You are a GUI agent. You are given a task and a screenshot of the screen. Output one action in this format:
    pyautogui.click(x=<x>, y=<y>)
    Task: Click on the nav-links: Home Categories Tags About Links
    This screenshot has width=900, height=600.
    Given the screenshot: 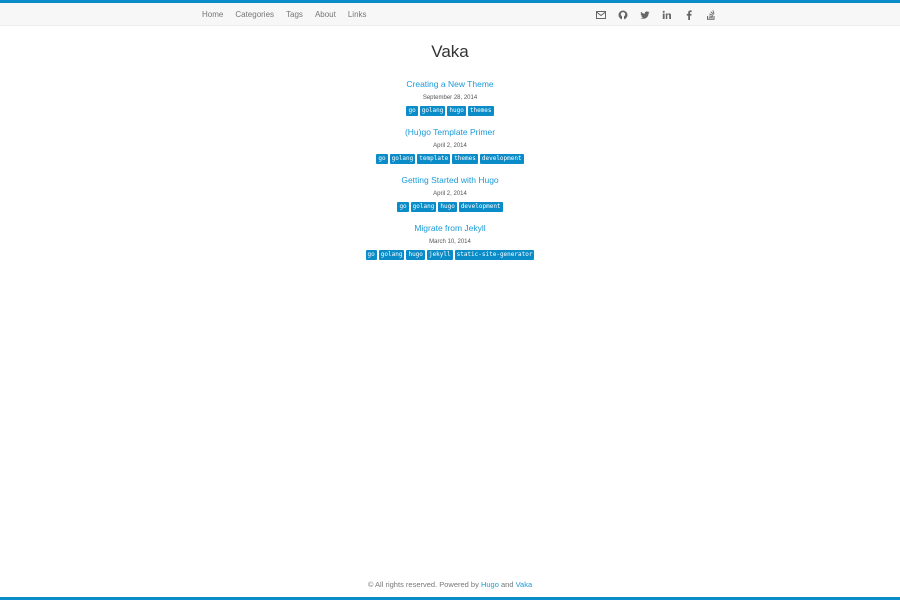 What is the action you would take?
    pyautogui.click(x=284, y=14)
    